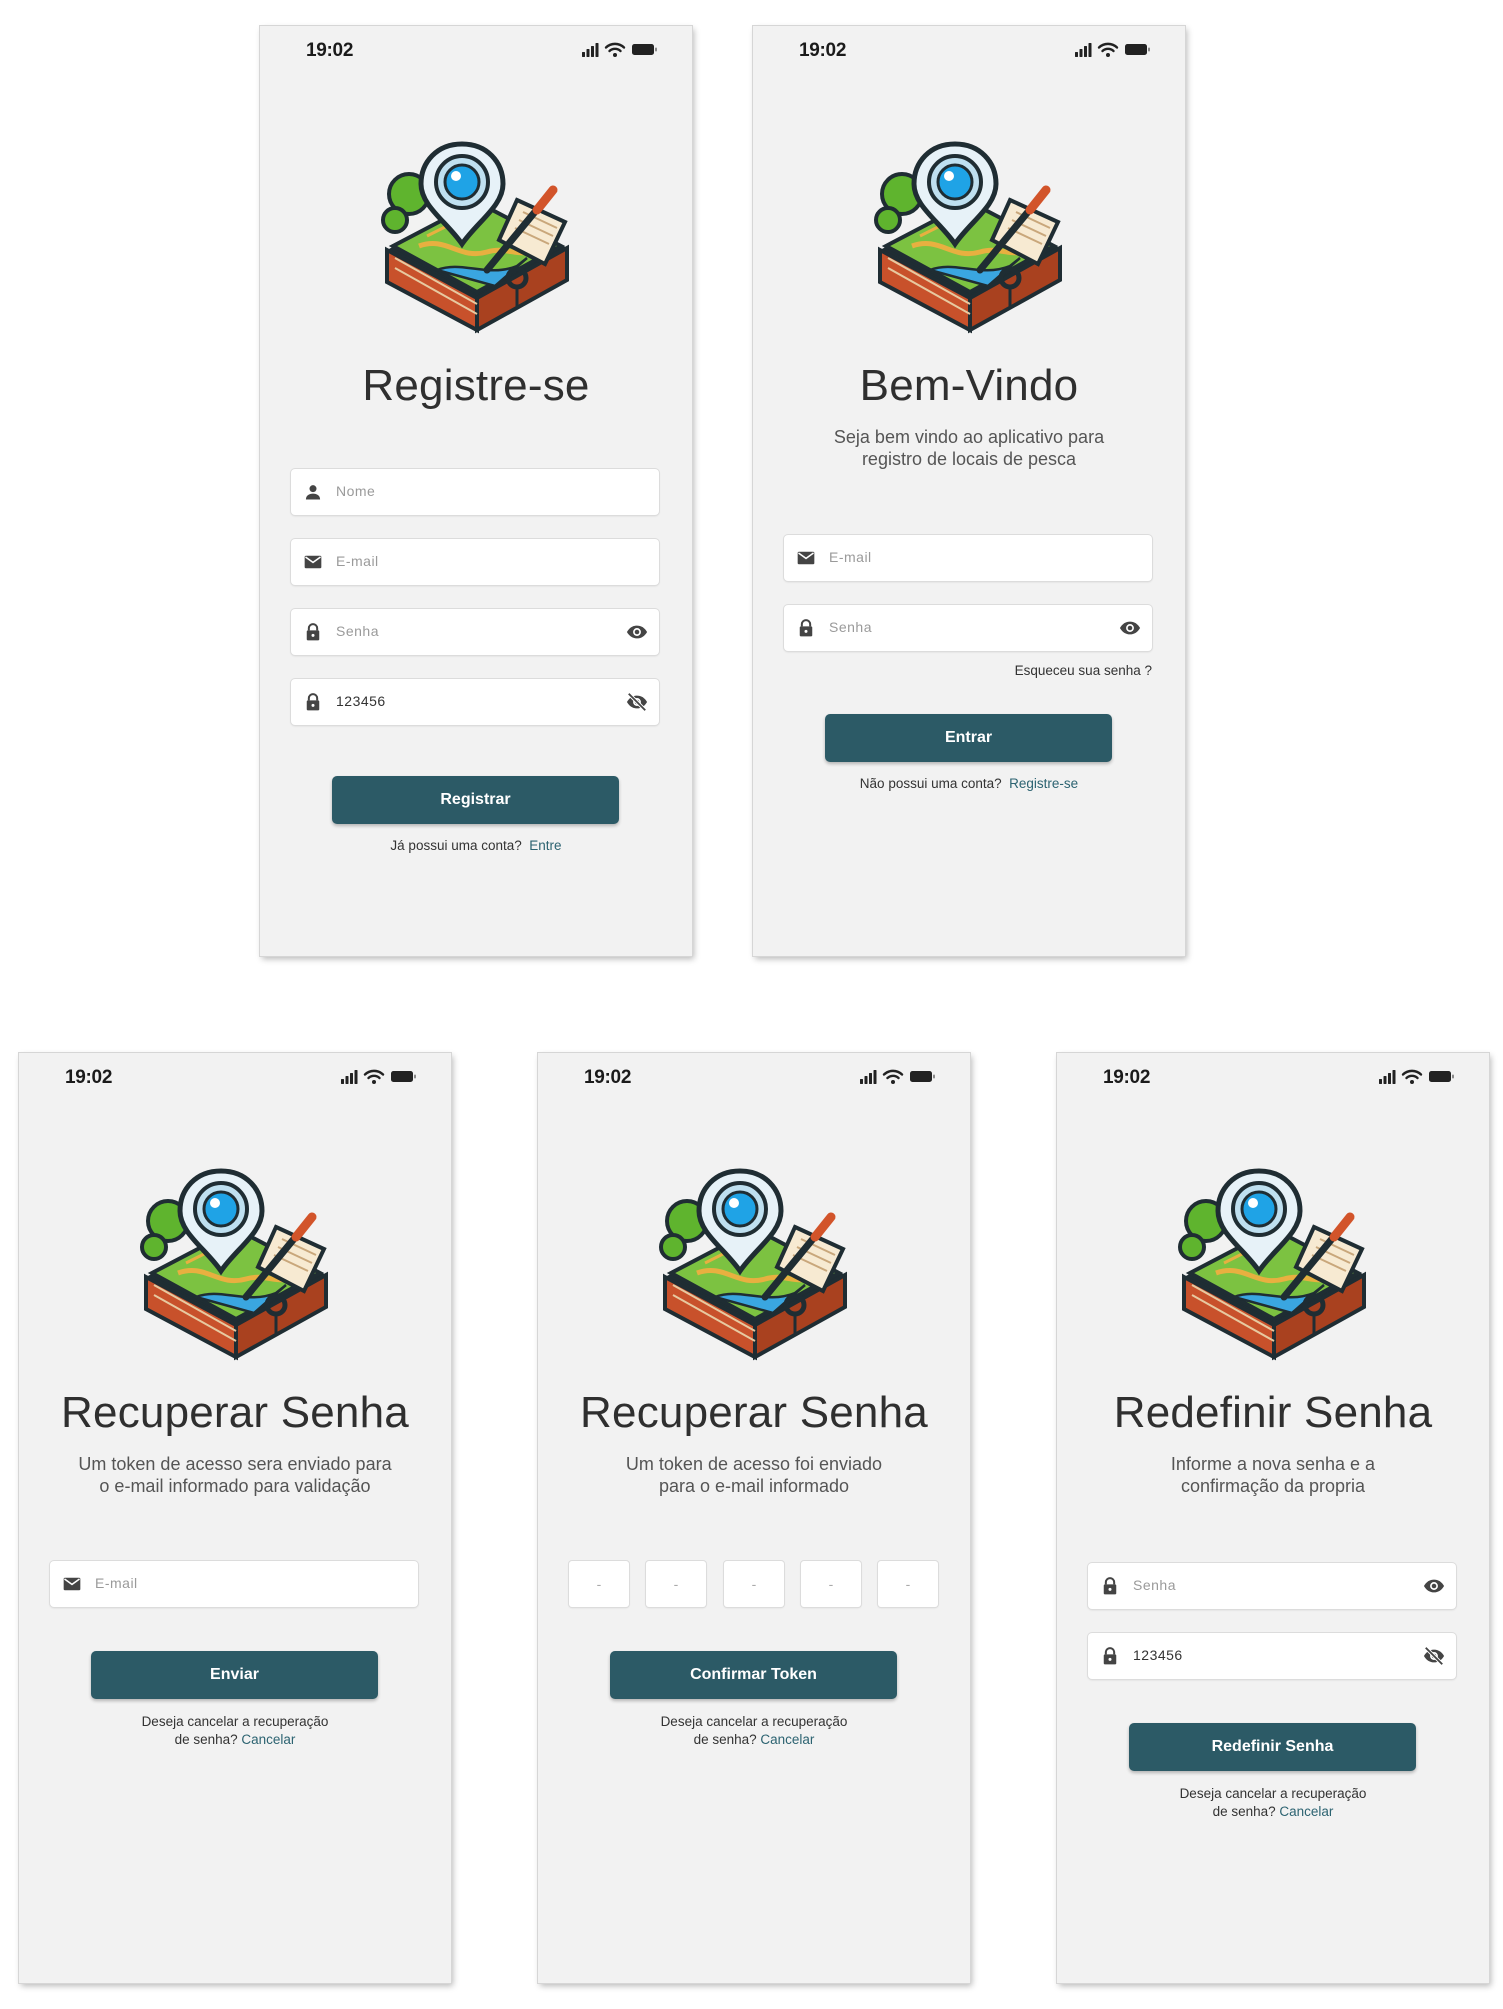 This screenshot has height=2009, width=1503. I want to click on register-prompt-text: Não possui uma conta?, so click(930, 783).